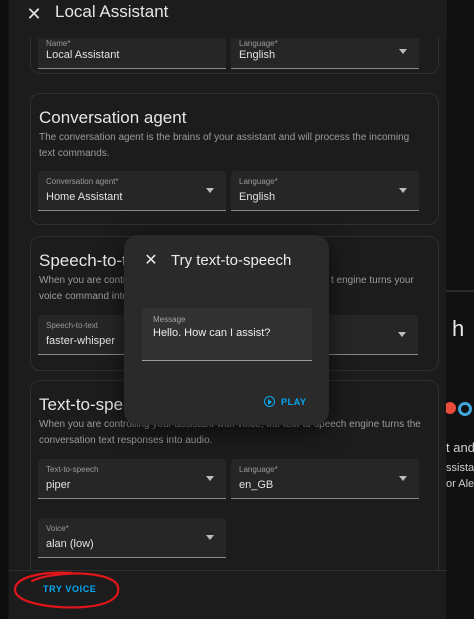 This screenshot has height=619, width=474. I want to click on field-value: faster-whisper, so click(81, 341).